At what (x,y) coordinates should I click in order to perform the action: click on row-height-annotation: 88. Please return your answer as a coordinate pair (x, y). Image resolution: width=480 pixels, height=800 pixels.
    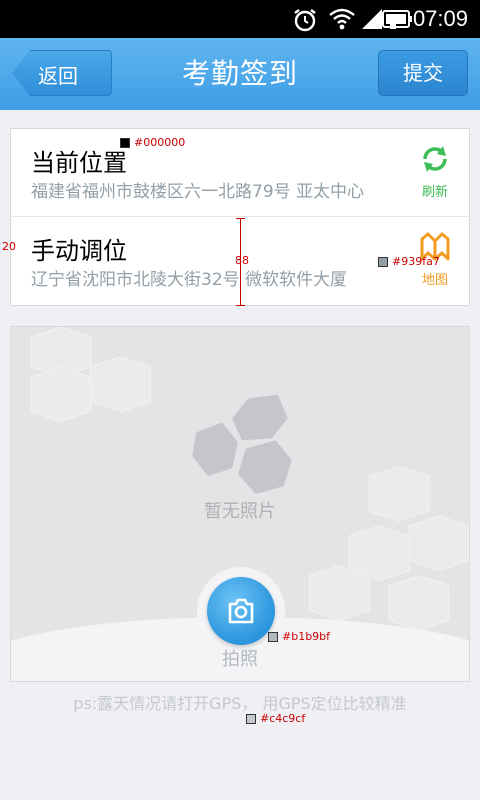
    Looking at the image, I should click on (242, 260).